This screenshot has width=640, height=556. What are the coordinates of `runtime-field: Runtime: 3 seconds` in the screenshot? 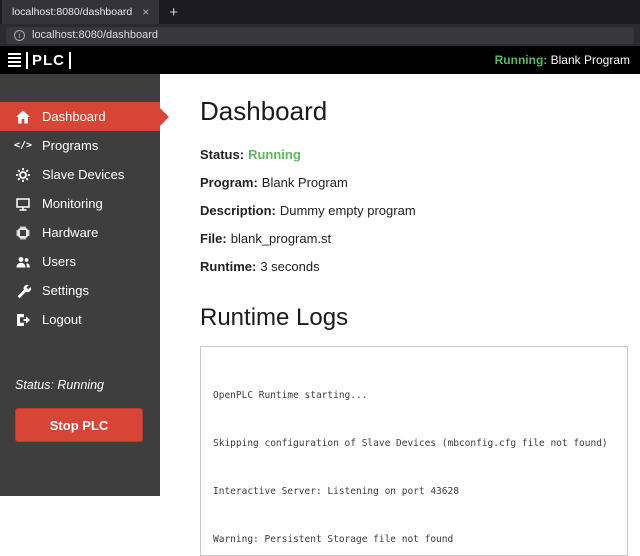 It's located at (260, 266).